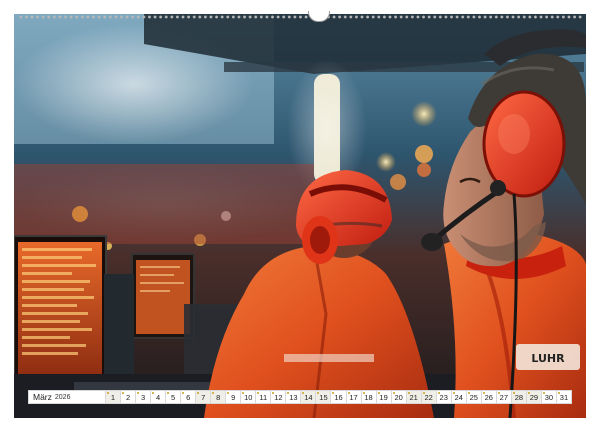 This screenshot has height=432, width=600. What do you see at coordinates (144, 397) in the screenshot?
I see `day-cell: 3` at bounding box center [144, 397].